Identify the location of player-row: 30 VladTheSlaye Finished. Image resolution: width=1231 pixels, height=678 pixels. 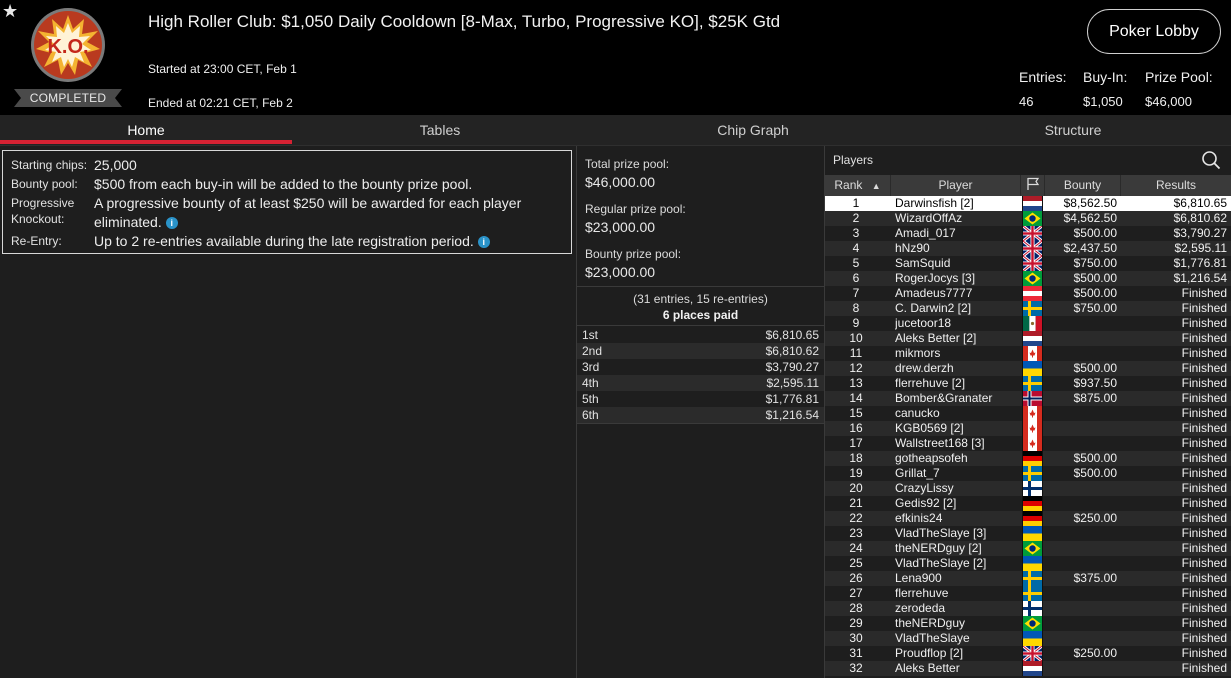
(1028, 638).